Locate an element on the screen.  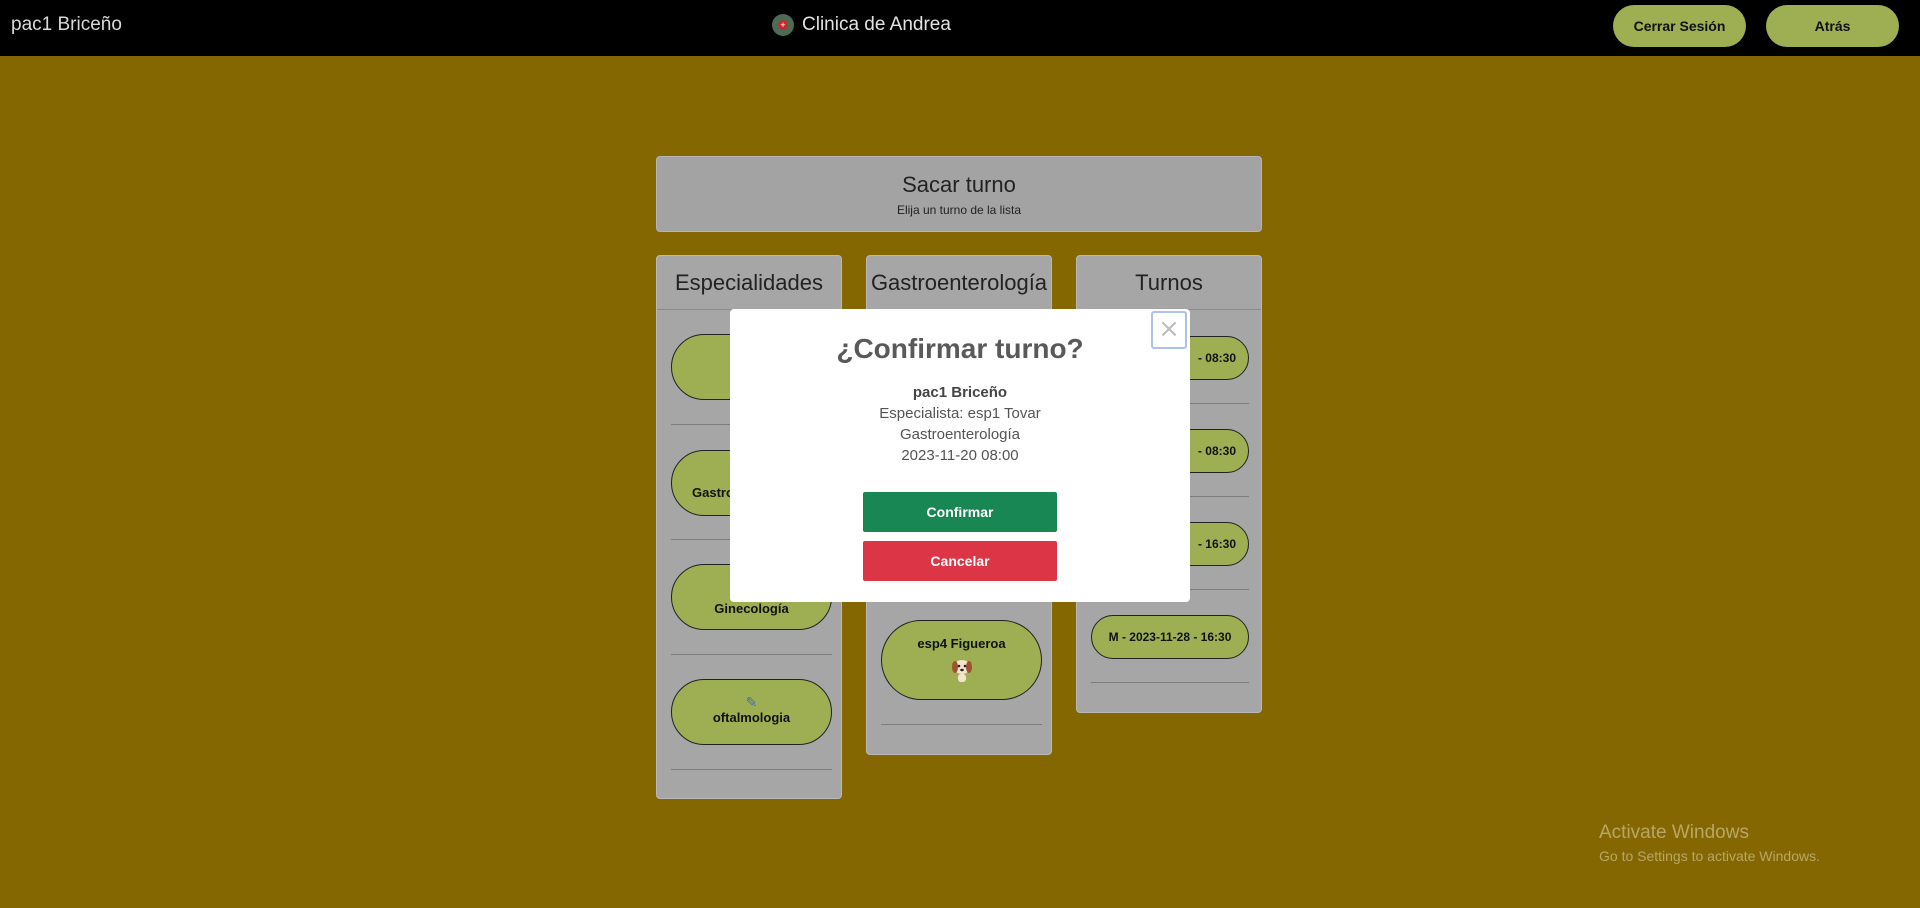
specialty-item-oftalmologia: ✎ oftalmologia is located at coordinates (751, 712).